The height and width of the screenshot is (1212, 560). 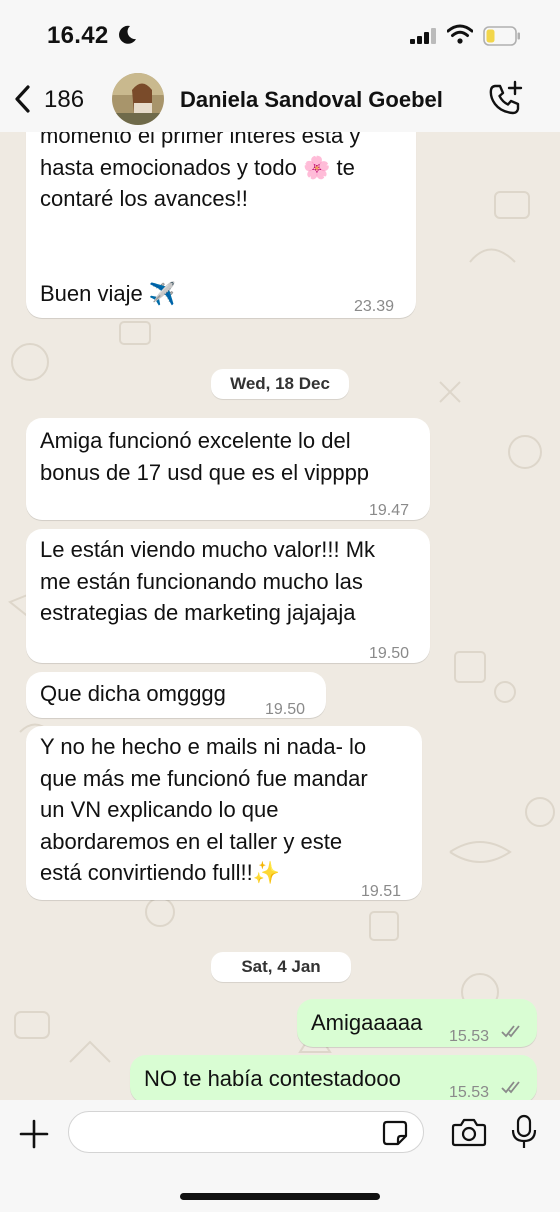 I want to click on message-text: Que dicha omgggg, so click(x=133, y=693).